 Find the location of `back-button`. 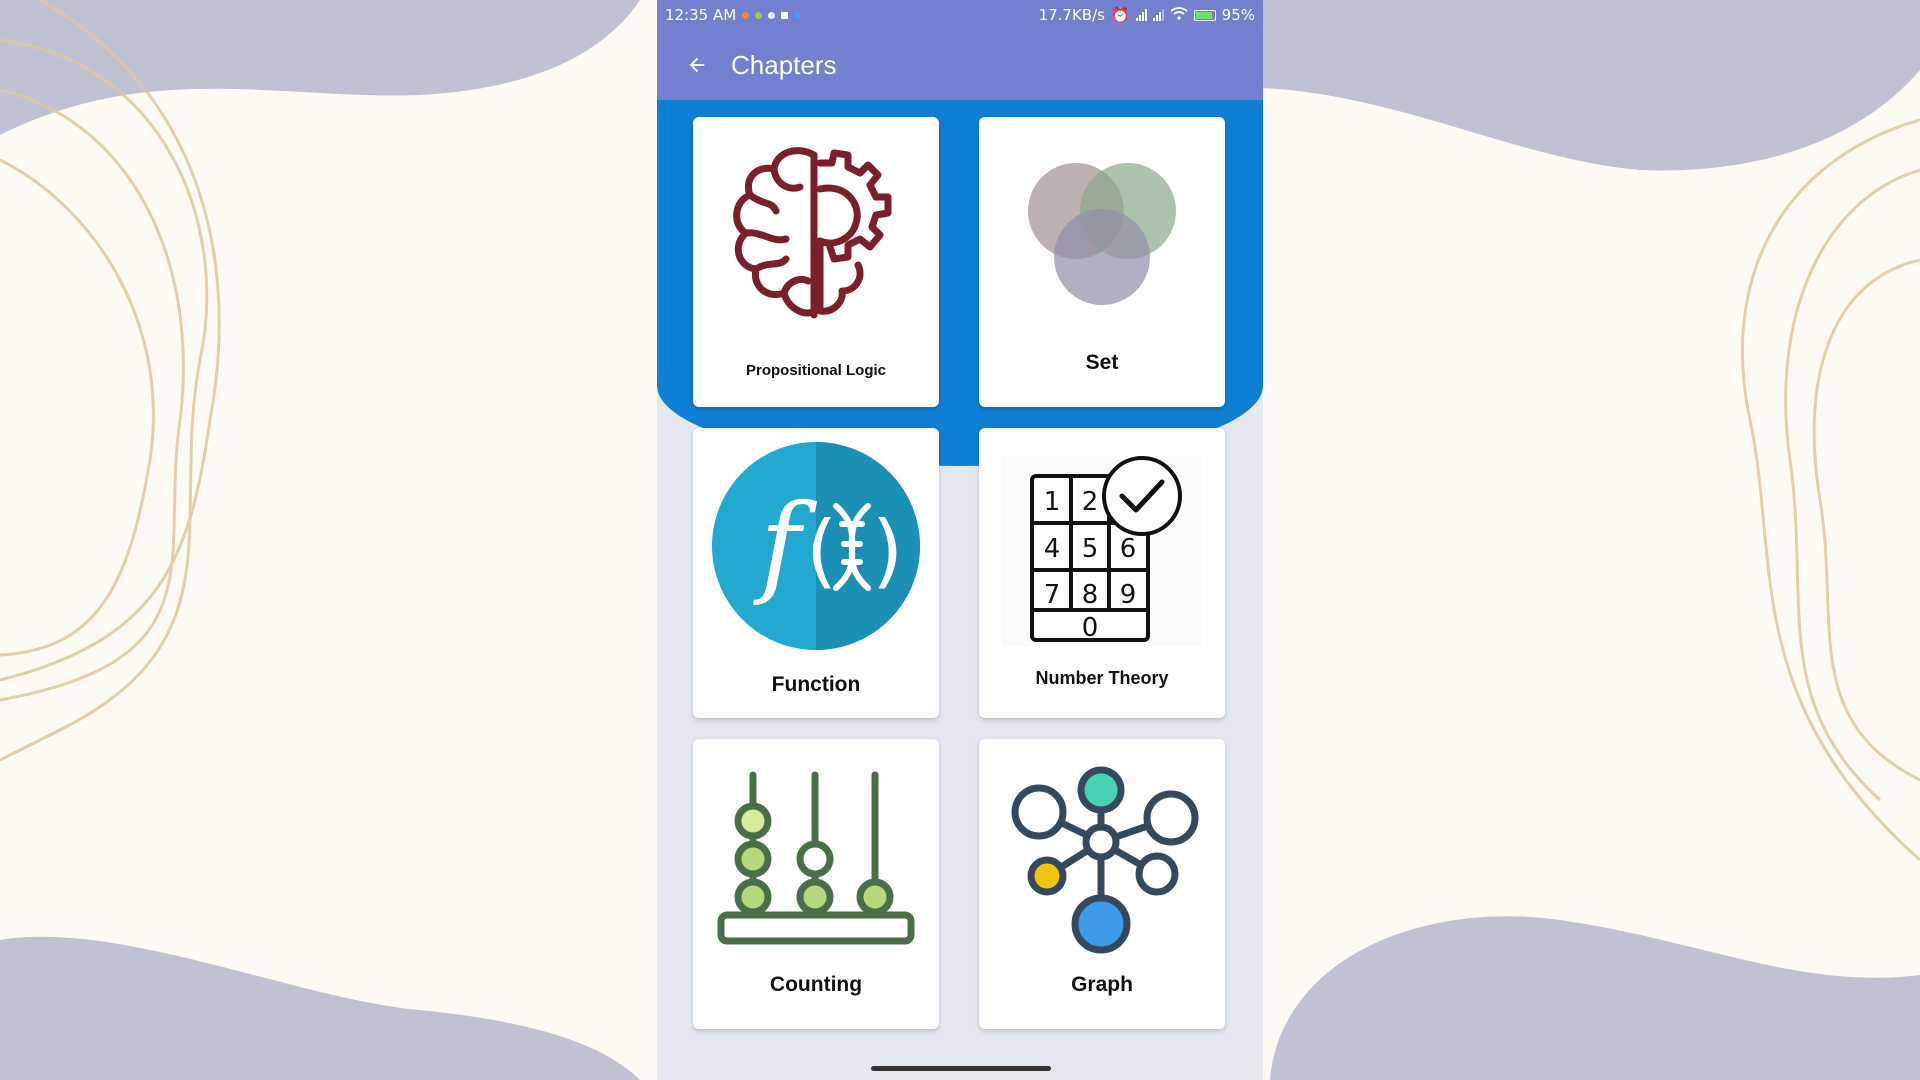

back-button is located at coordinates (697, 65).